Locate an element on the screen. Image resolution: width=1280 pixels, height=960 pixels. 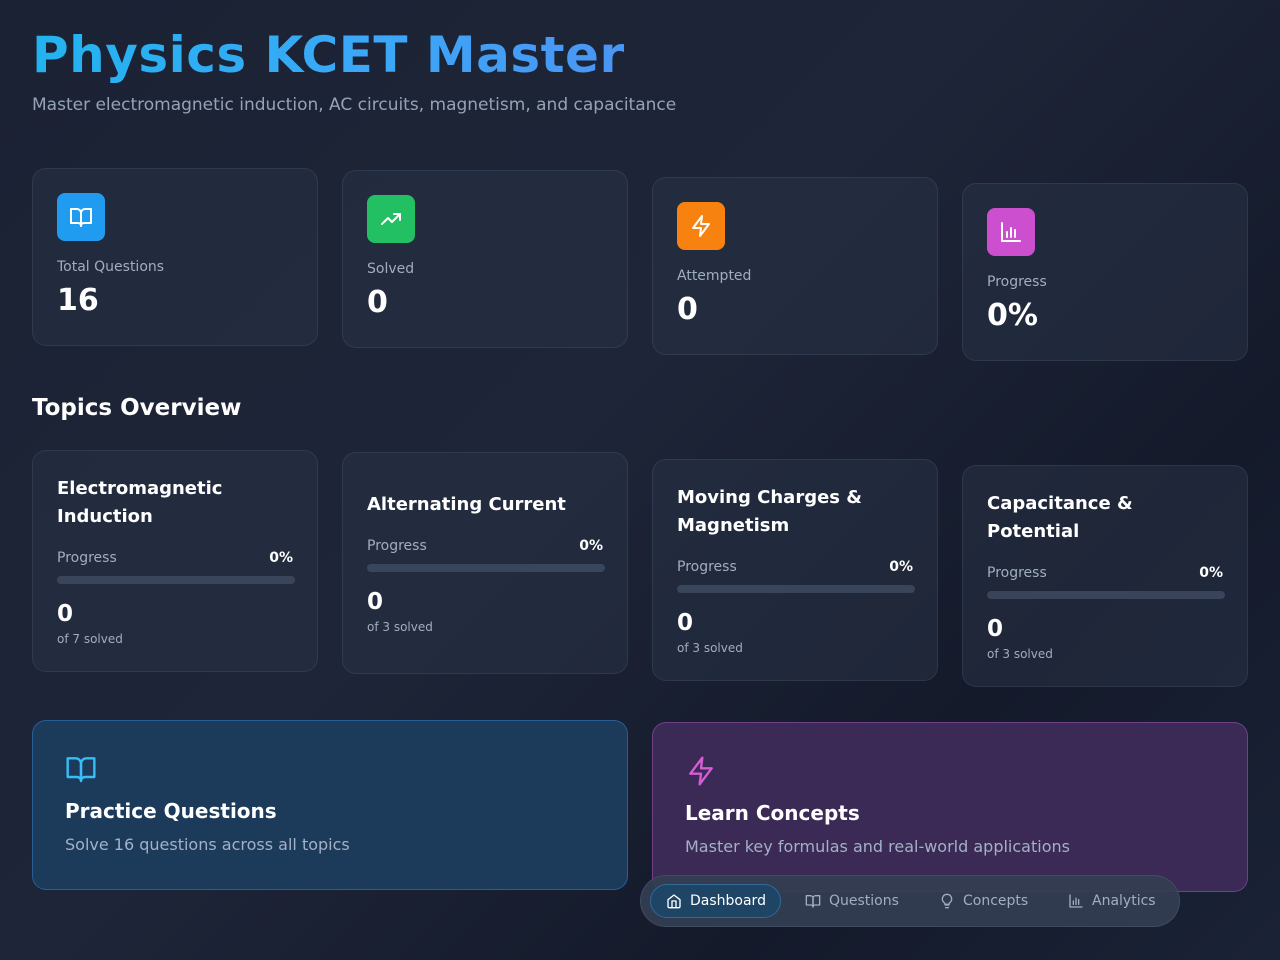
stat-value: 16 is located at coordinates (78, 300).